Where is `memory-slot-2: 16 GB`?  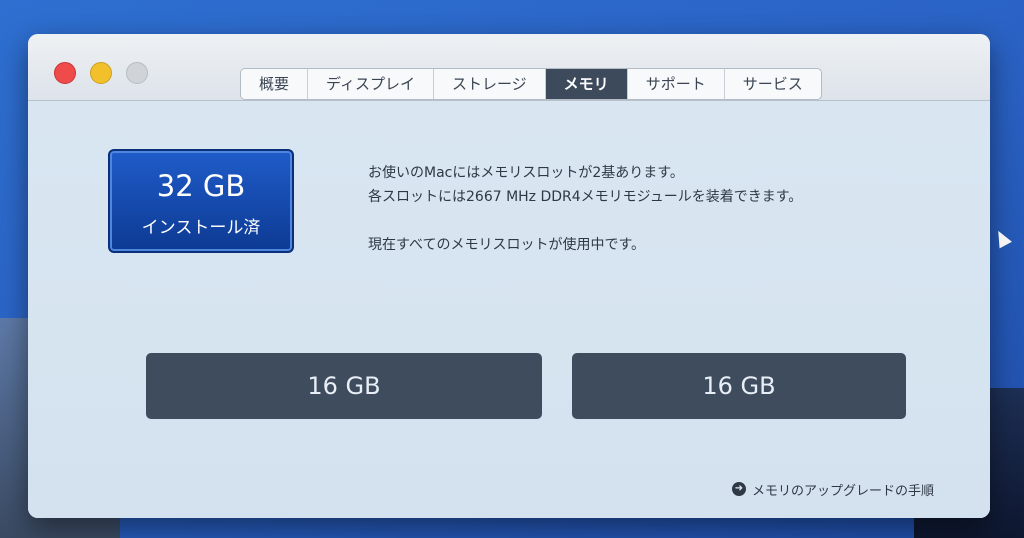 memory-slot-2: 16 GB is located at coordinates (739, 386).